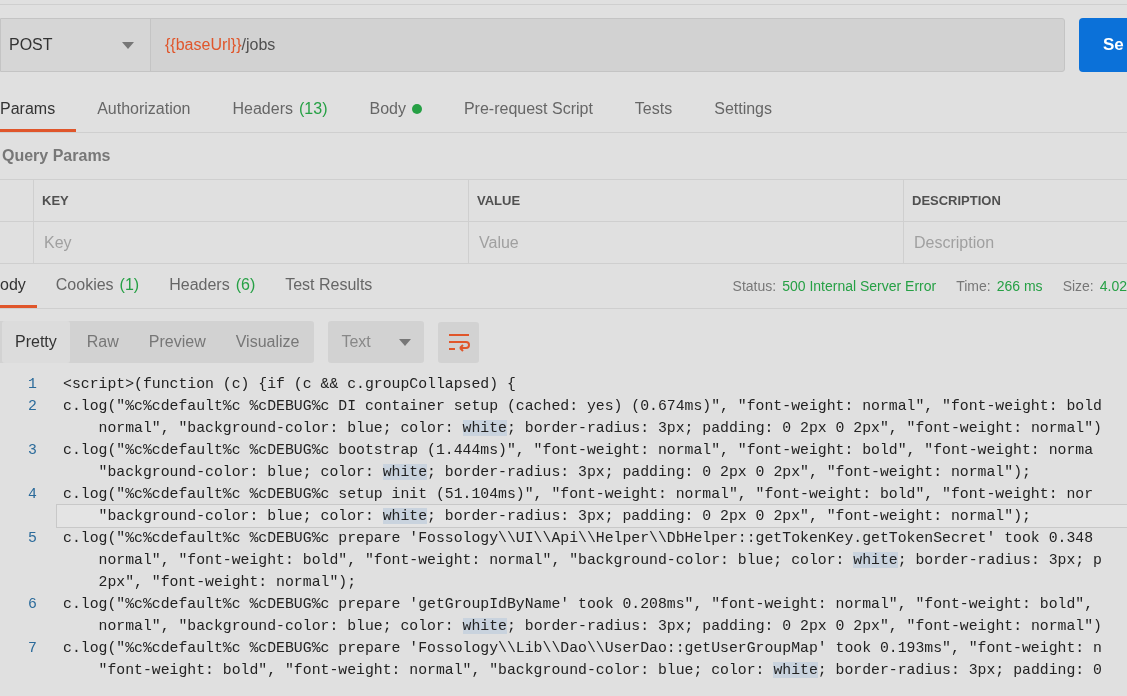 Image resolution: width=1127 pixels, height=696 pixels. Describe the element at coordinates (973, 286) in the screenshot. I see `status-label: Time:` at that location.